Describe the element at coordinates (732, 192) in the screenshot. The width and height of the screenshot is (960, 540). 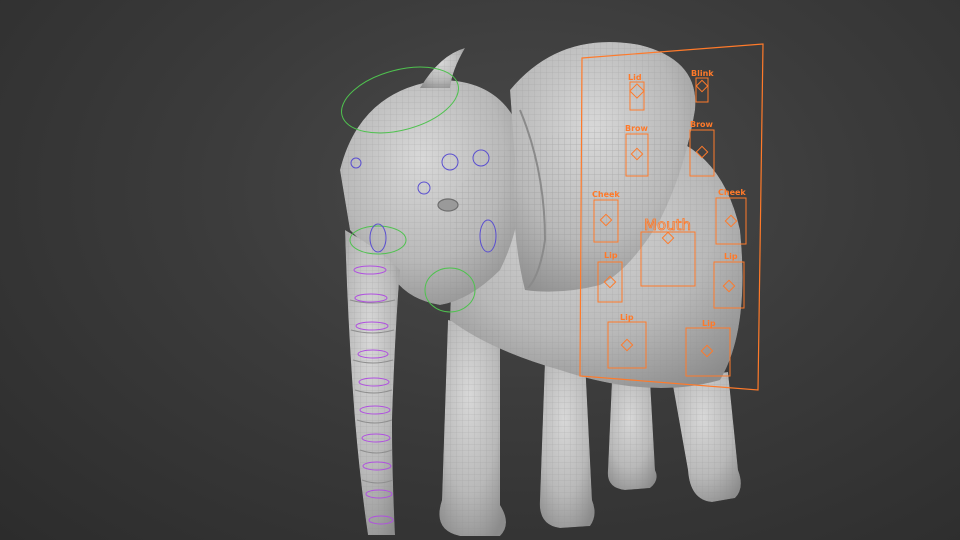
I see `ctl-cheek-right-label: Cheek` at that location.